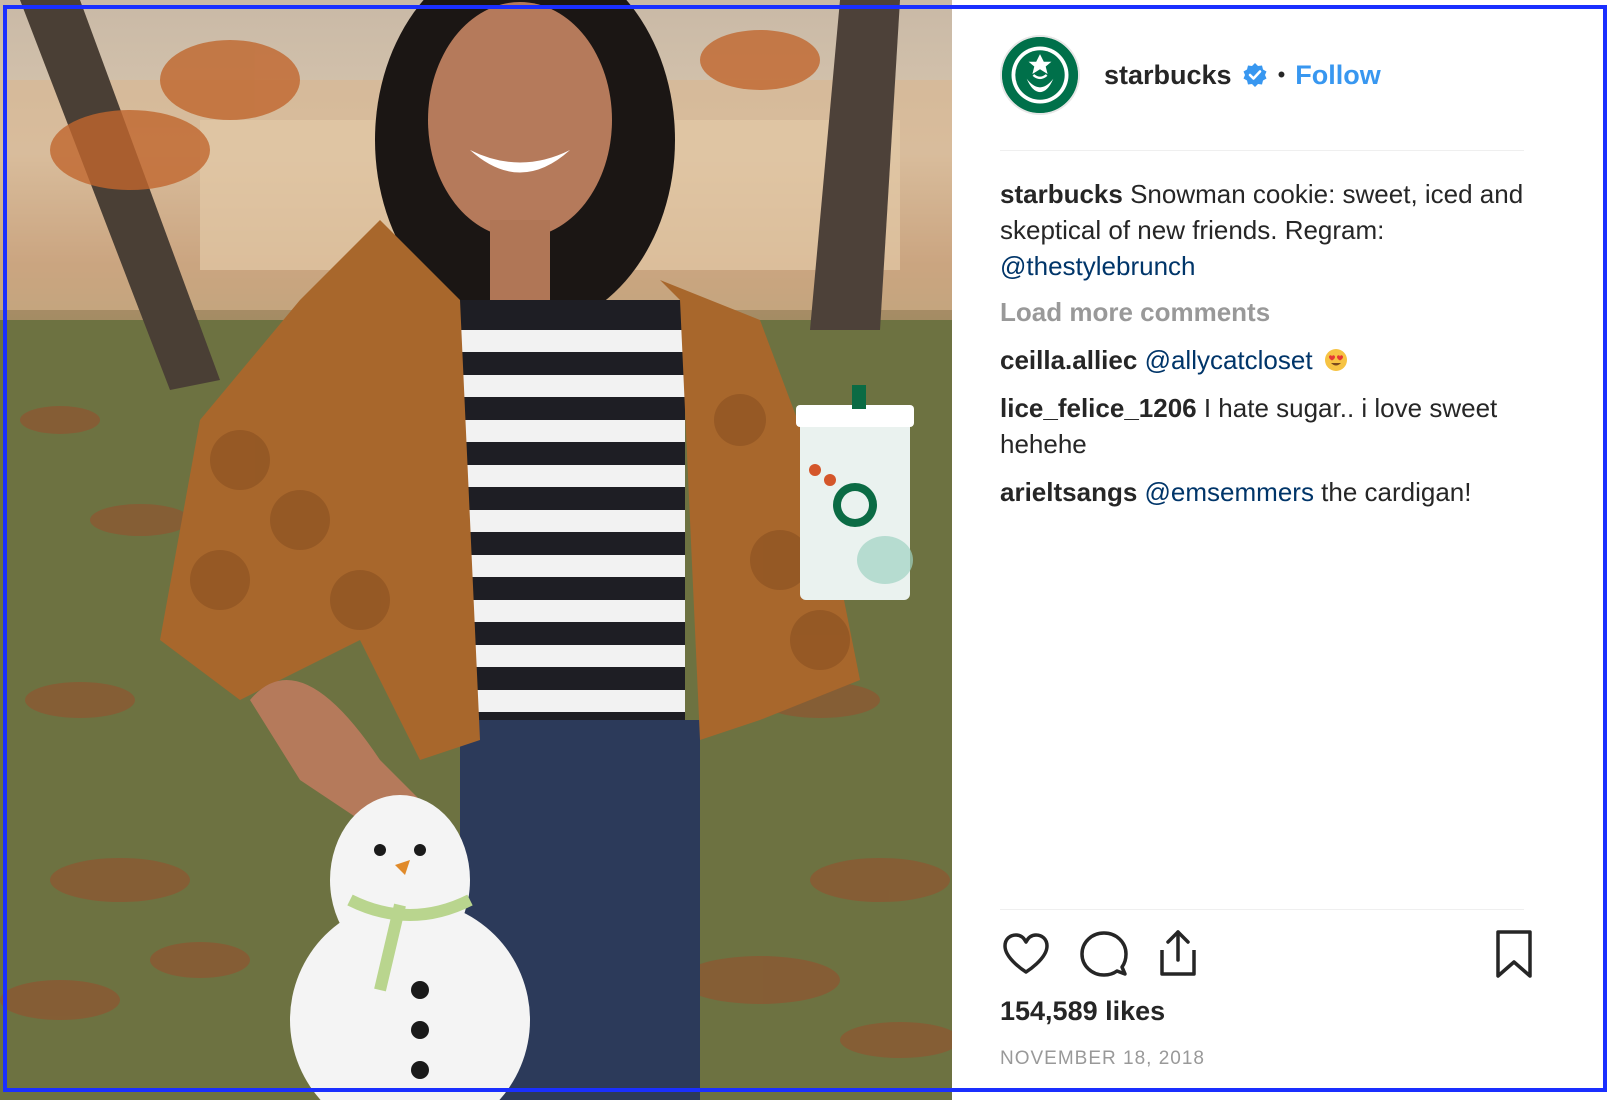 This screenshot has height=1100, width=1614. Describe the element at coordinates (1082, 1011) in the screenshot. I see `likes-count: 154,589 likes` at that location.